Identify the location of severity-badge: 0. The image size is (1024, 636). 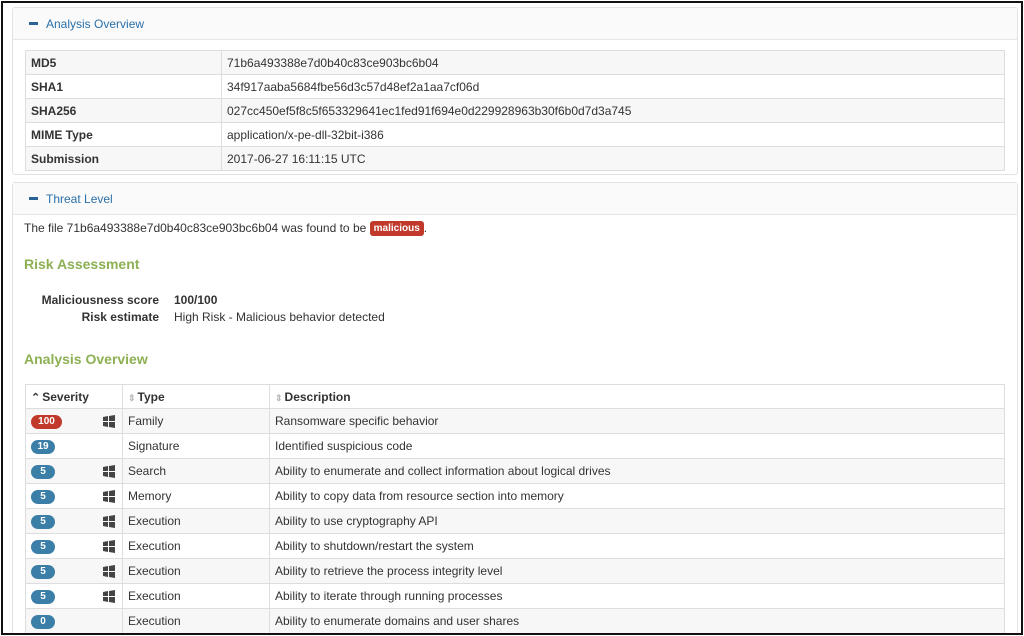
(43, 622).